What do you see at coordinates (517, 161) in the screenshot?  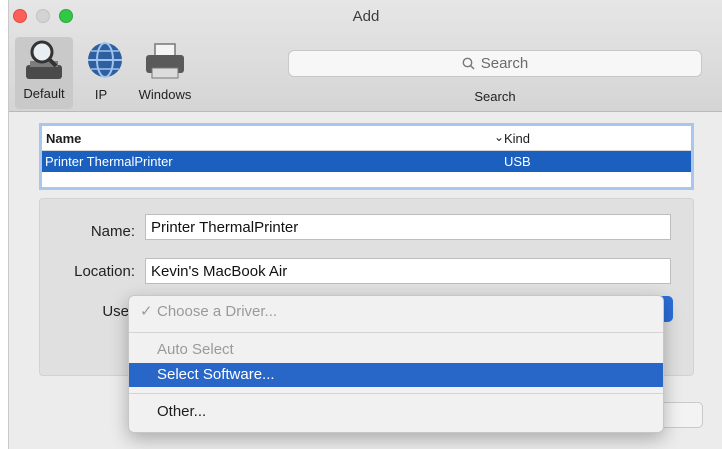 I see `row-printer-kind: USB` at bounding box center [517, 161].